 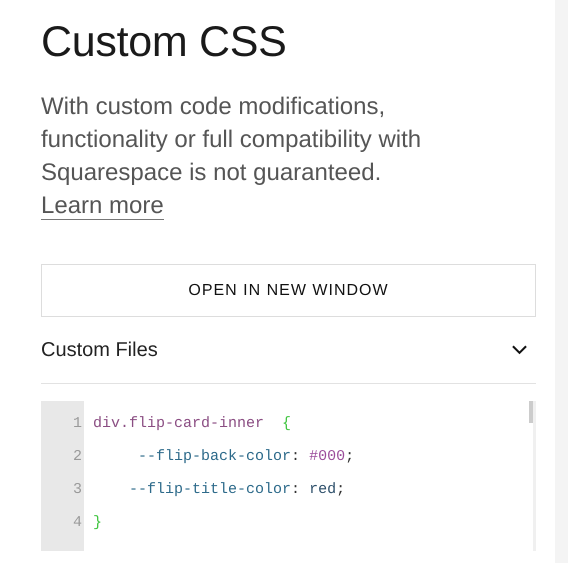 I want to click on scrollbar-thumb, so click(x=531, y=412).